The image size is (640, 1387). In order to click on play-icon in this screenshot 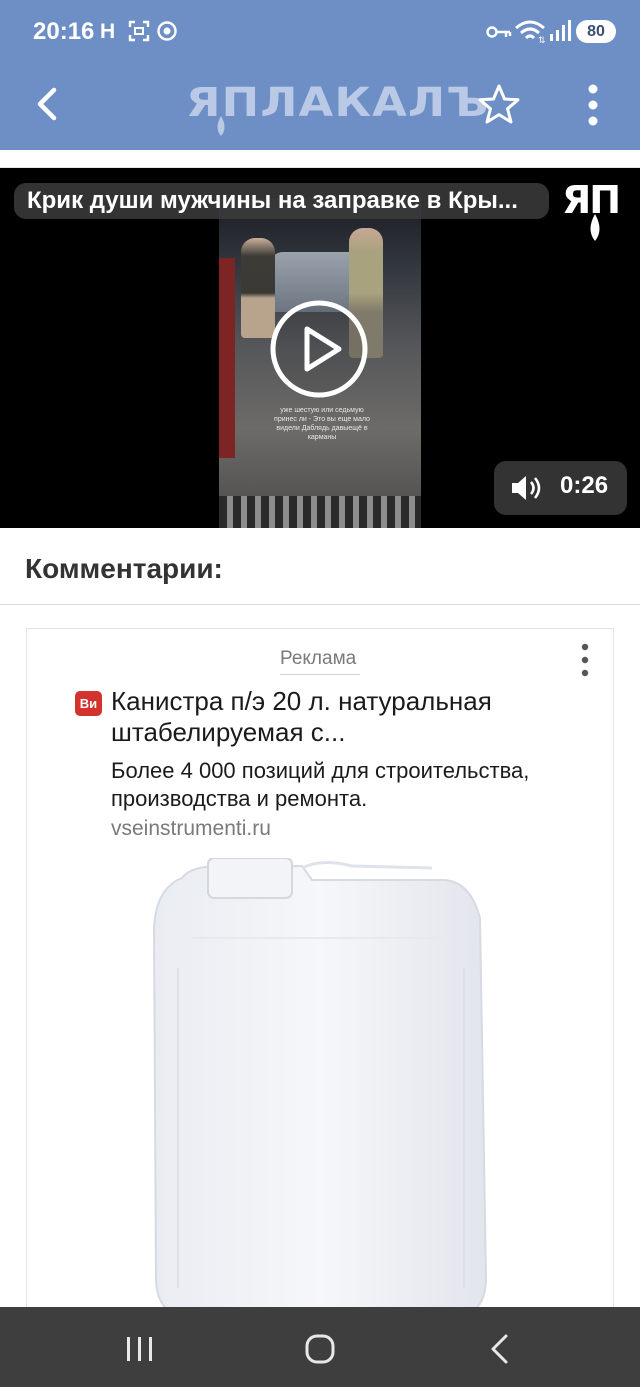, I will do `click(319, 349)`.